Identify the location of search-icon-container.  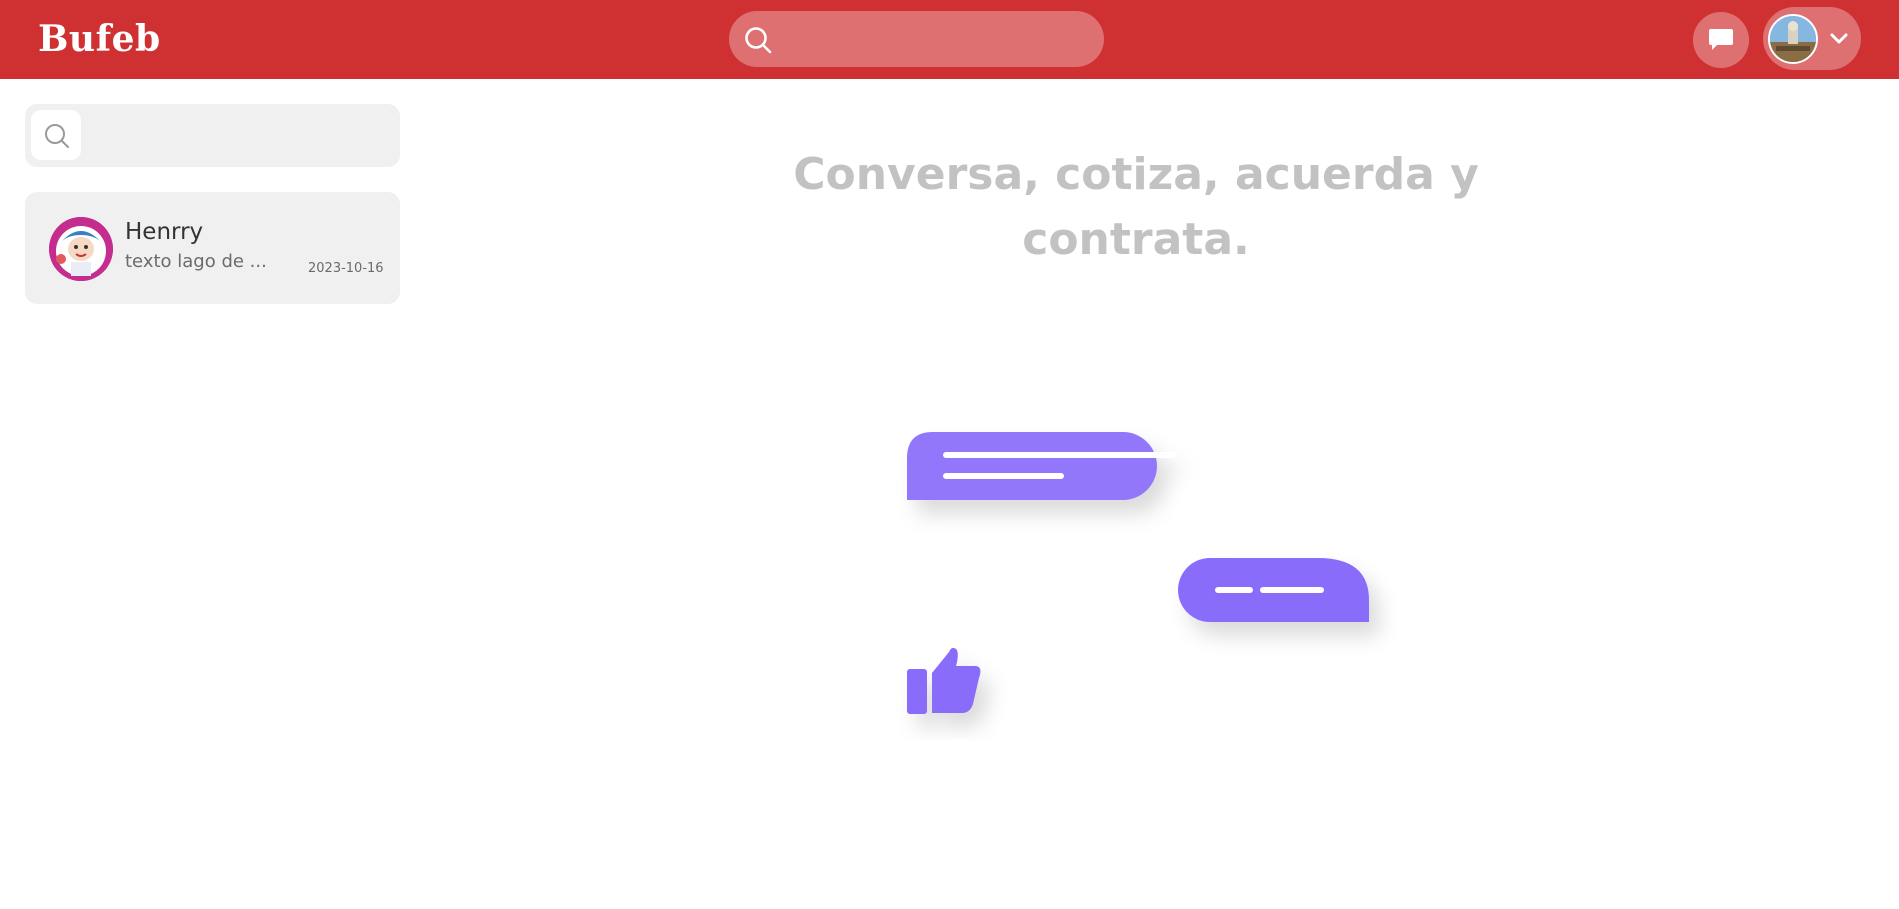
(56, 135).